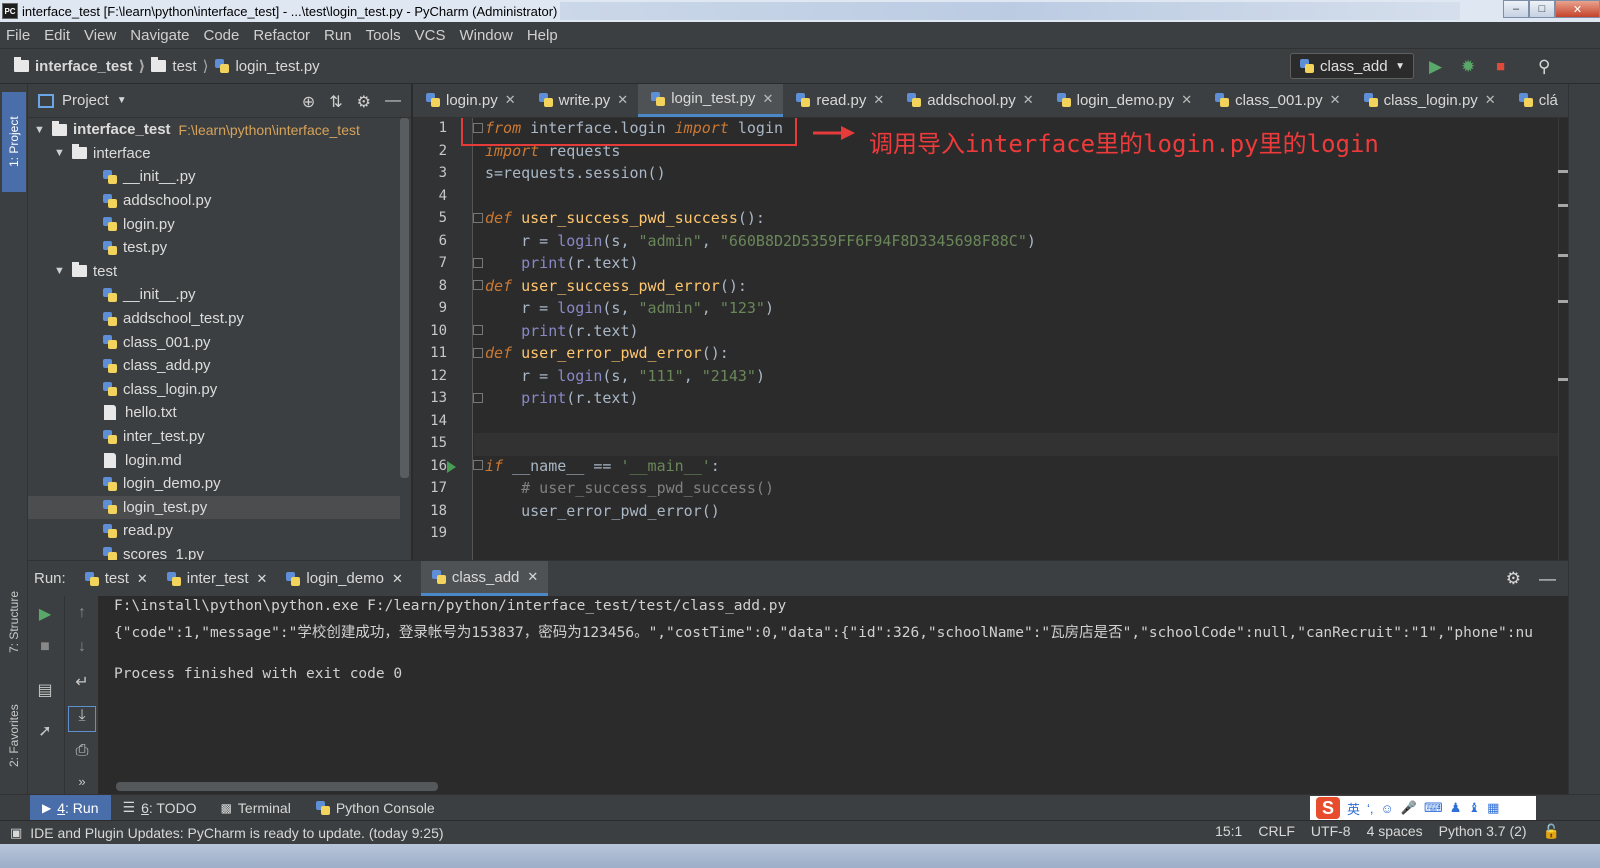 The height and width of the screenshot is (868, 1600). What do you see at coordinates (82, 751) in the screenshot?
I see `print-icon: ⎙` at bounding box center [82, 751].